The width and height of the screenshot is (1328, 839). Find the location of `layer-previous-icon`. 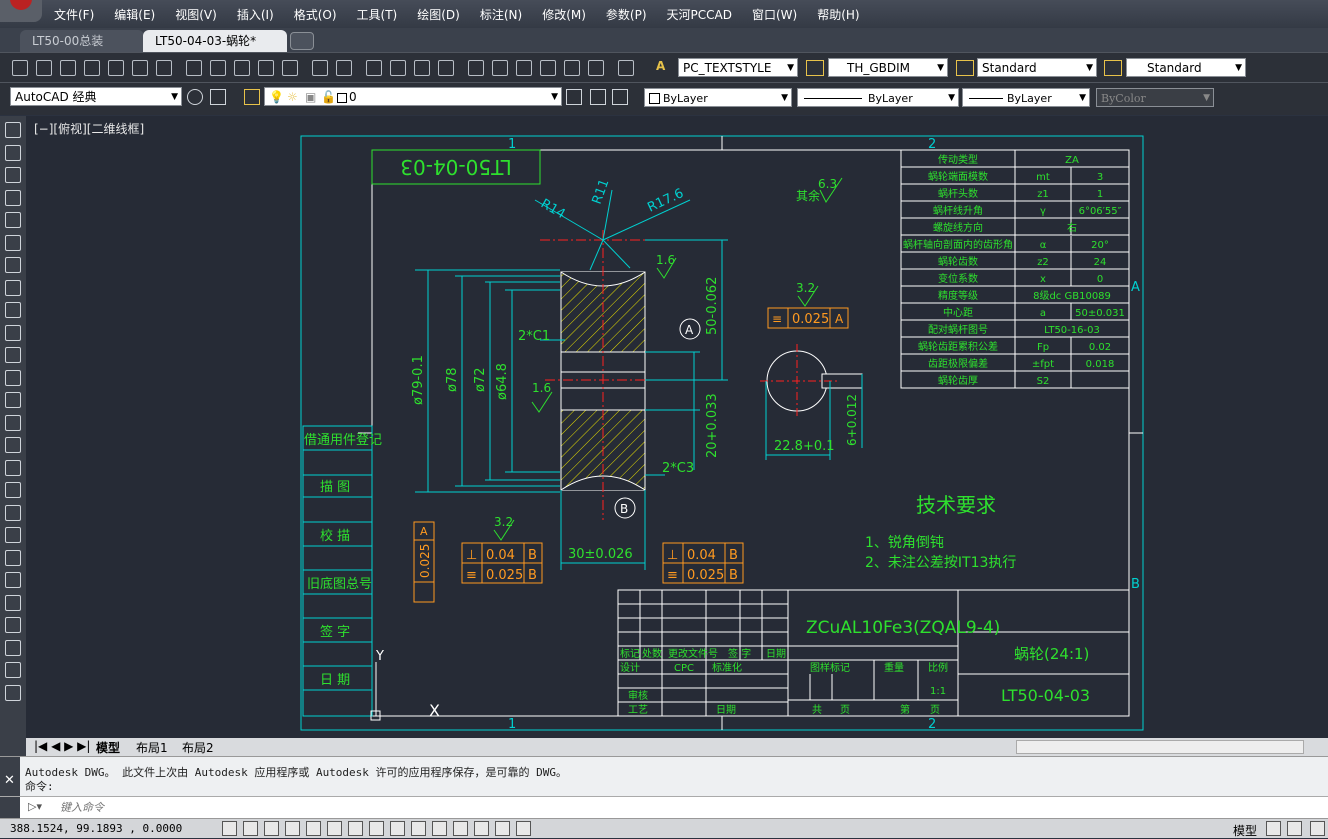

layer-previous-icon is located at coordinates (598, 97).